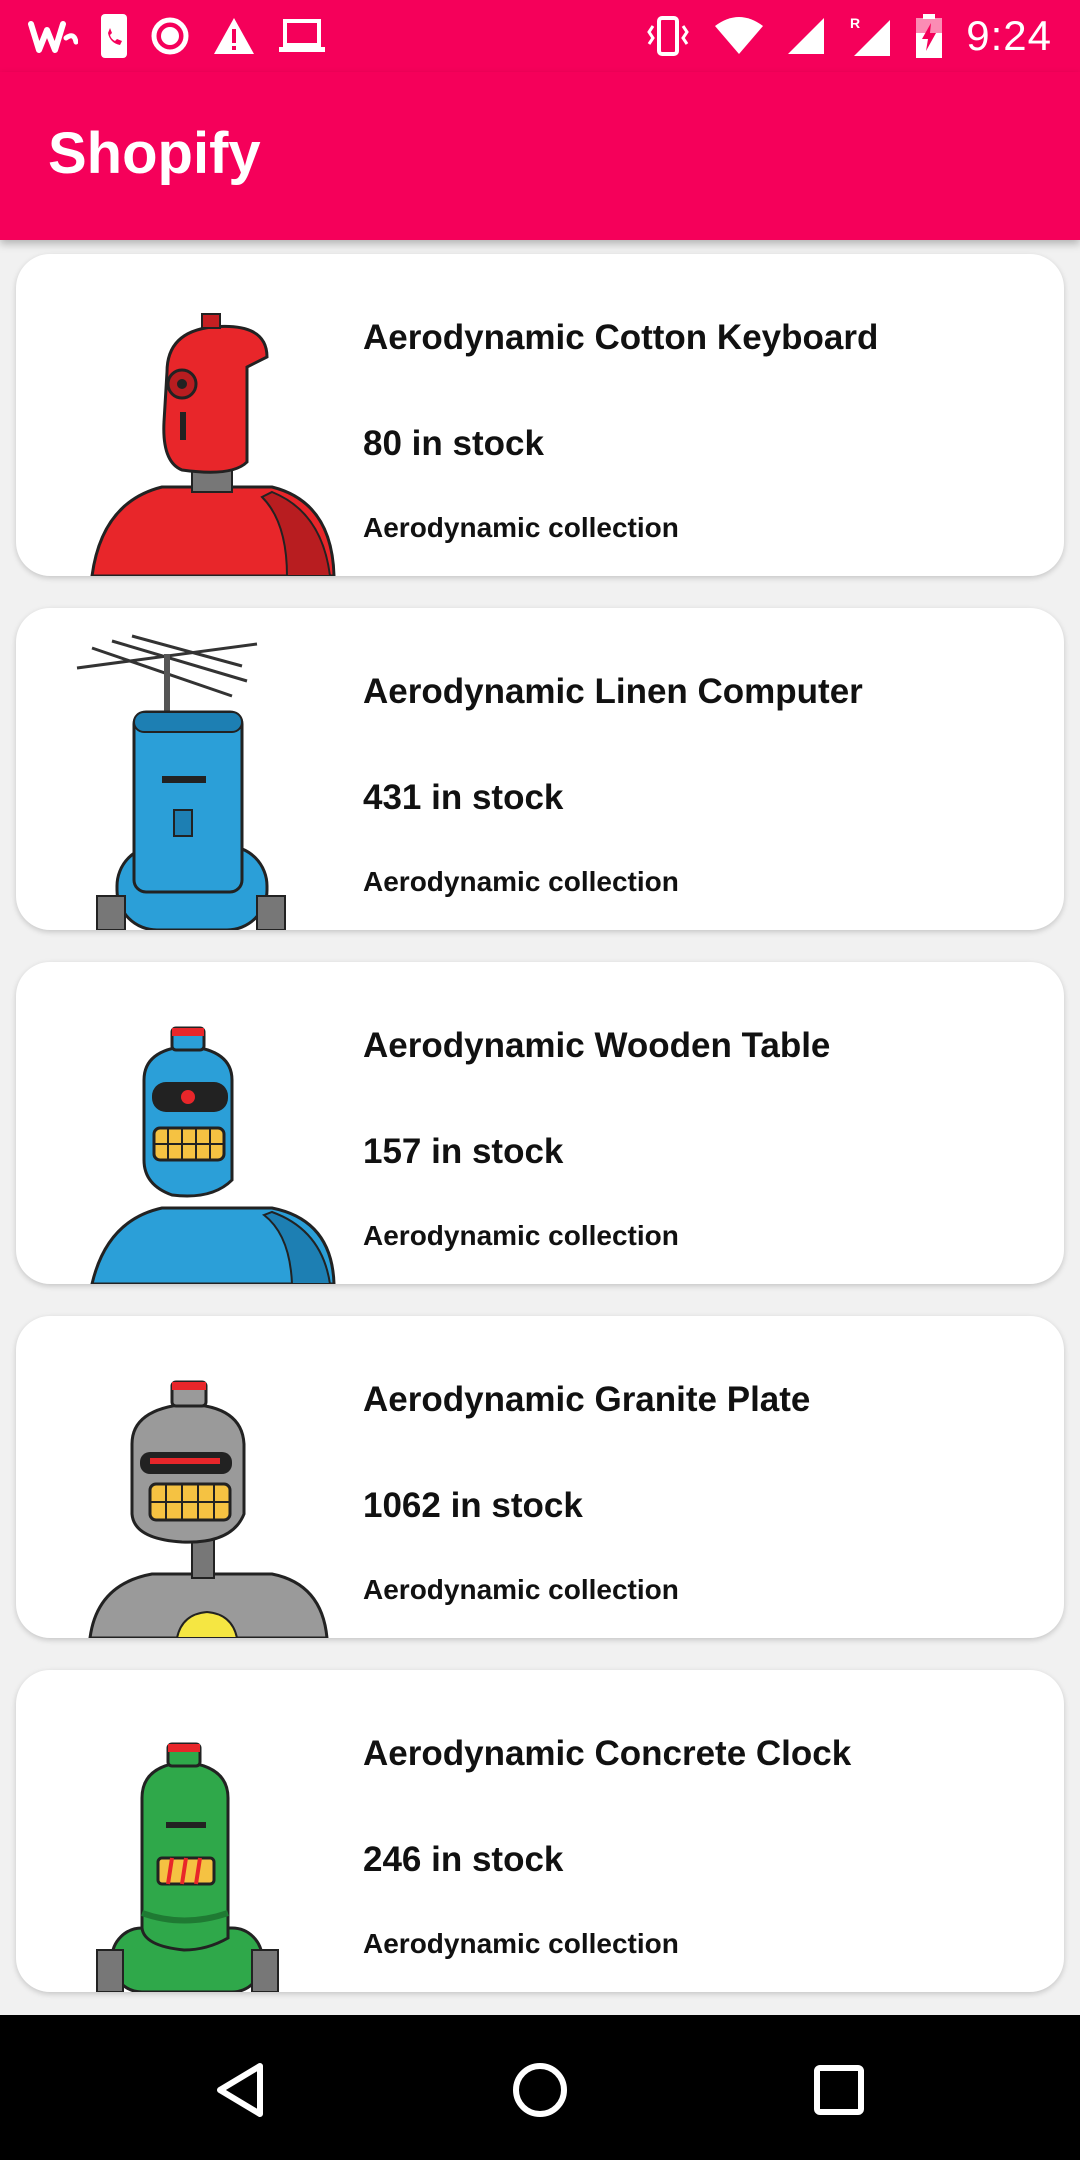 This screenshot has height=2160, width=1080. I want to click on recents-icon, so click(839, 2090).